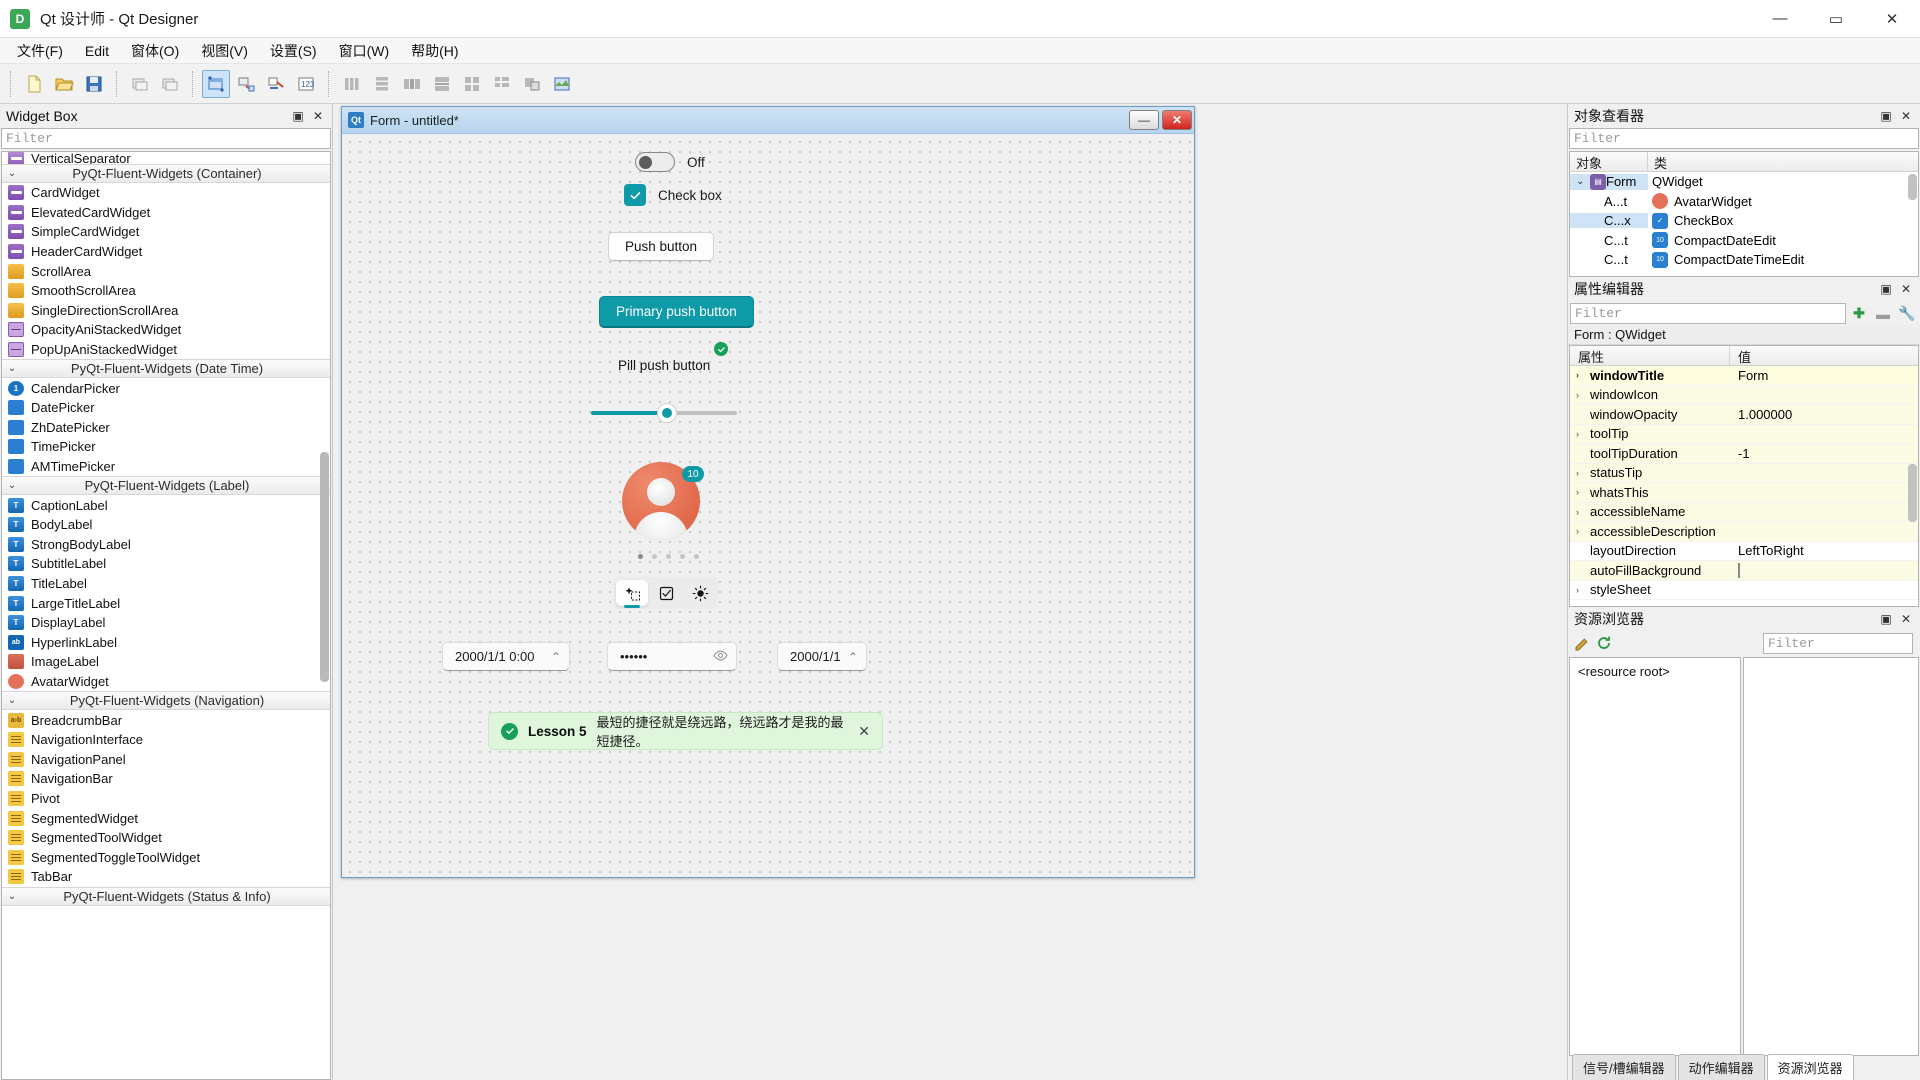  Describe the element at coordinates (166, 428) in the screenshot. I see `widget-item-zhdatepicker: ZhDatePicker` at that location.